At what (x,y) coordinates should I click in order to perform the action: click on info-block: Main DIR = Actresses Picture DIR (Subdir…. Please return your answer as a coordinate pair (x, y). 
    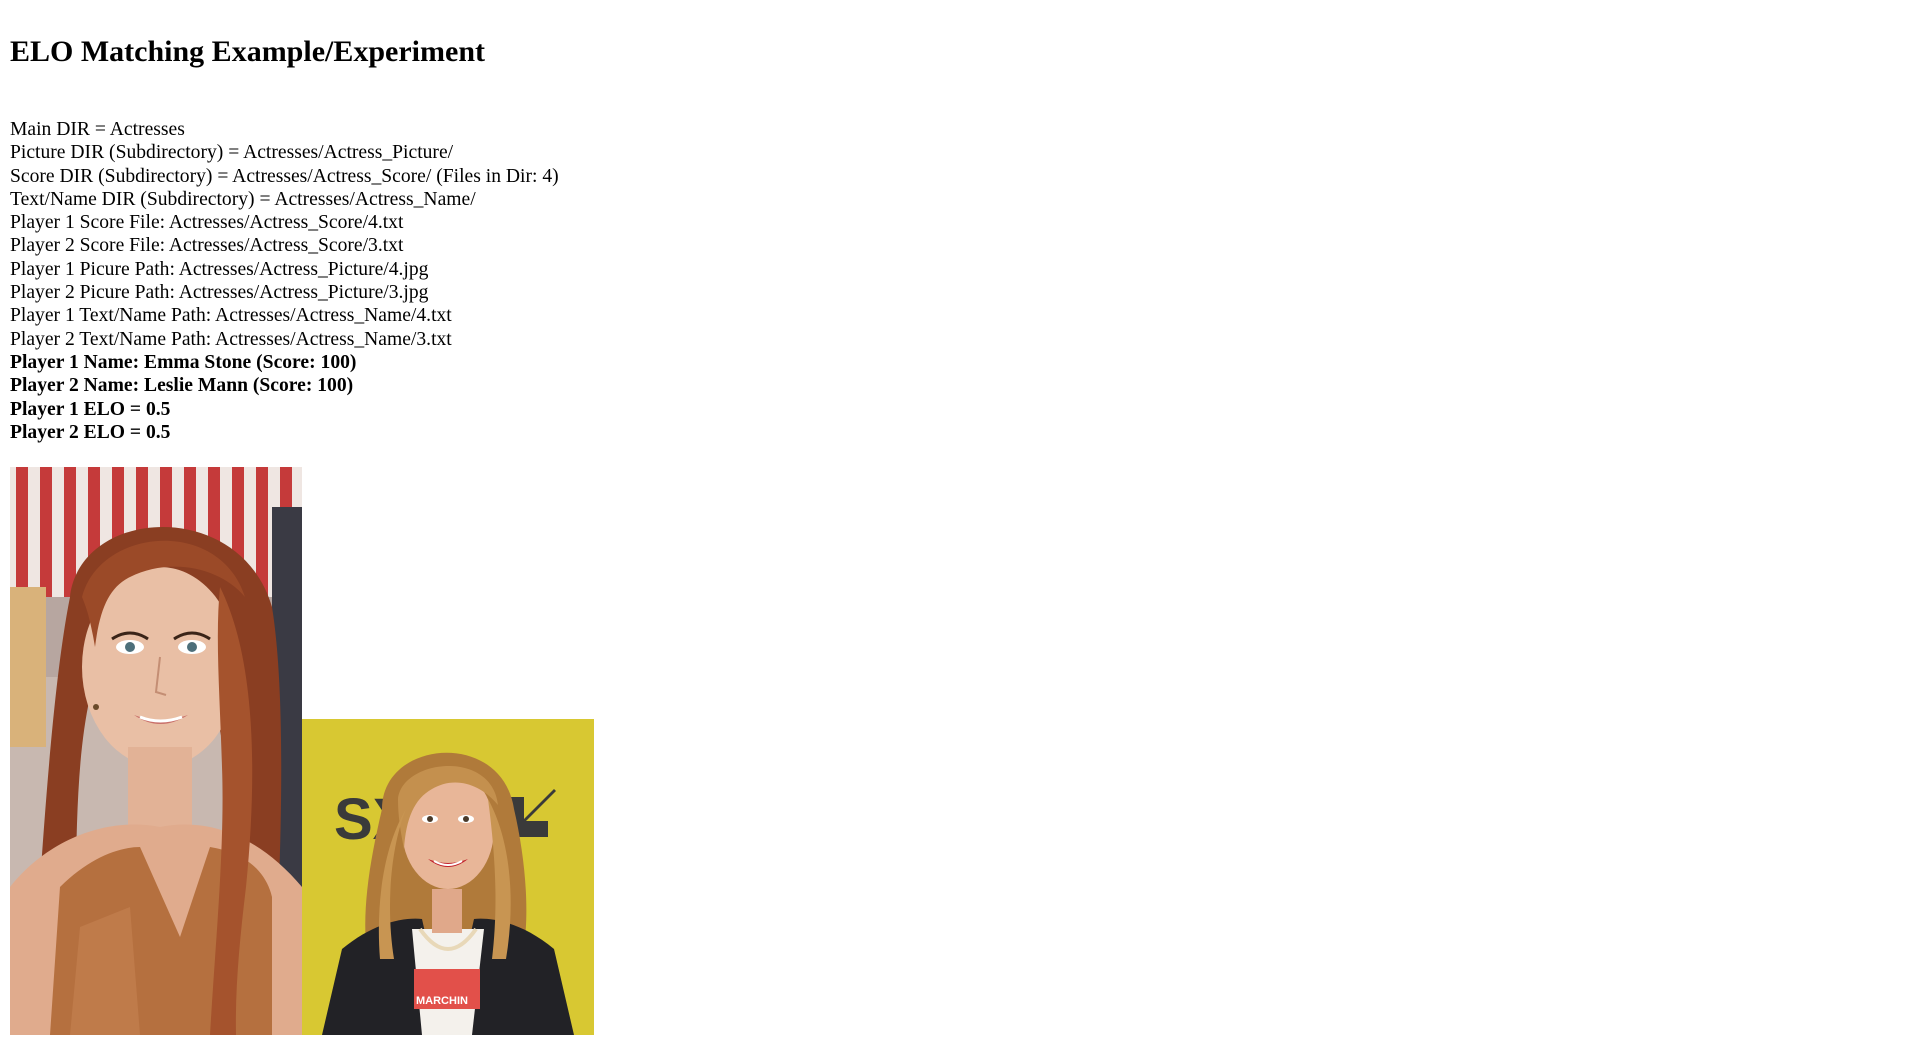
    Looking at the image, I should click on (284, 281).